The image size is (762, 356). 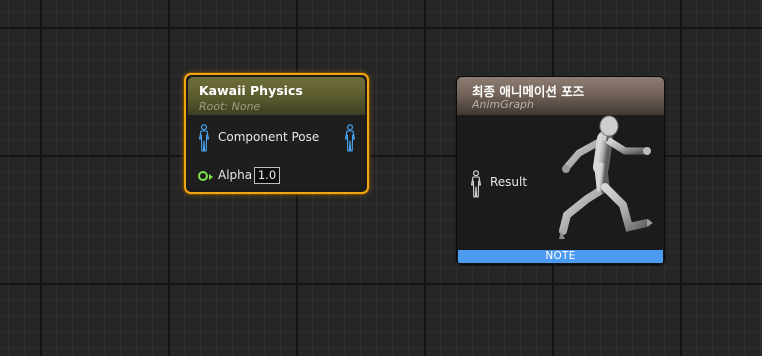 I want to click on alpha-value-field: 1.0, so click(x=267, y=175).